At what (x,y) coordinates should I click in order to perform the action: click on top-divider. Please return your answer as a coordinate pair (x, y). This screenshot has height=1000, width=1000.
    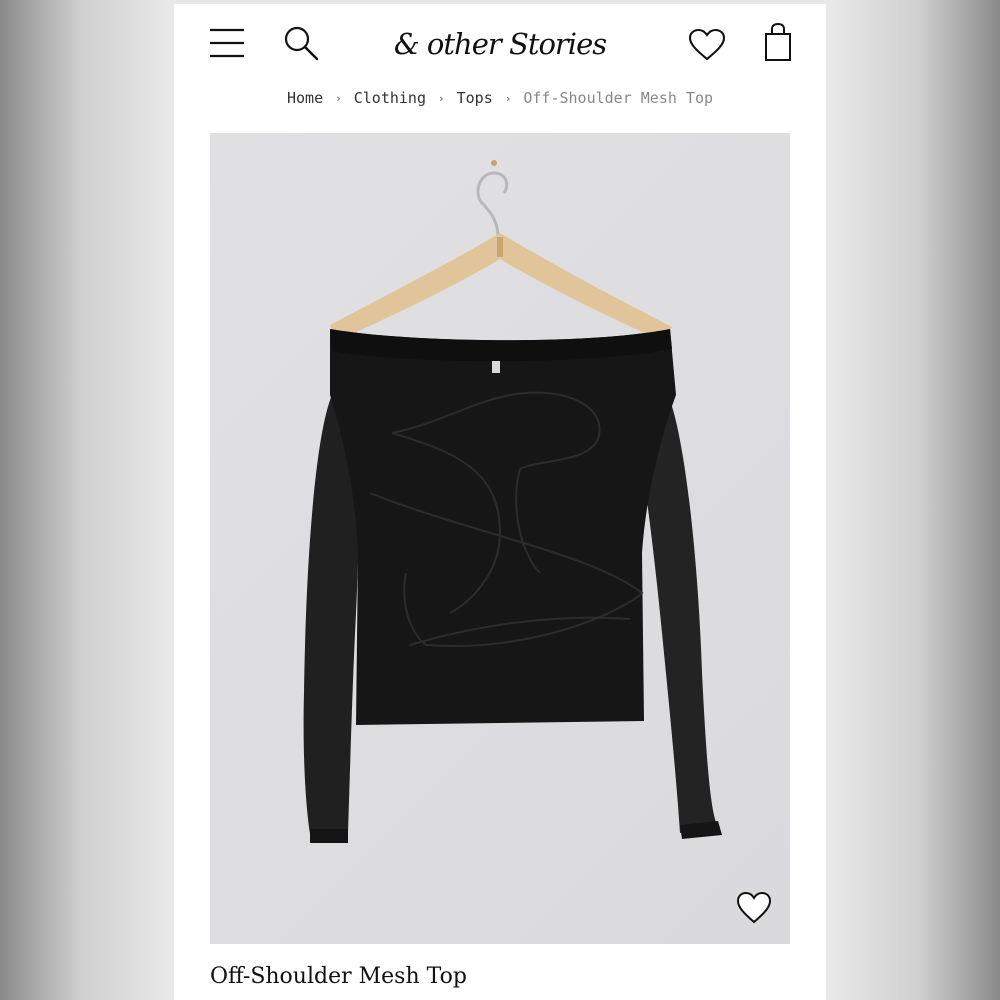
    Looking at the image, I should click on (500, 2).